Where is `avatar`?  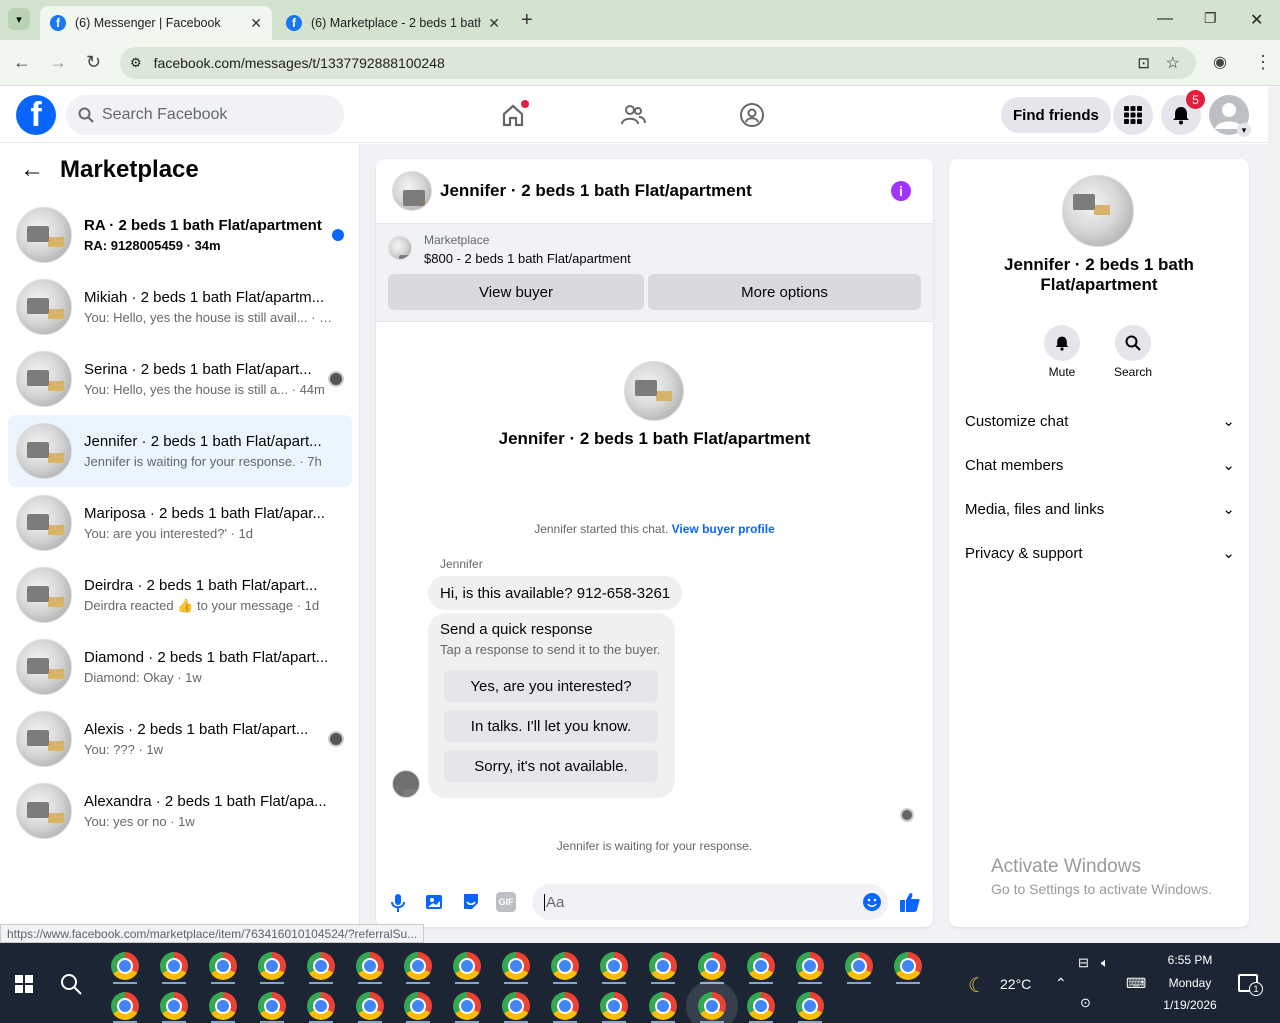
avatar is located at coordinates (412, 191).